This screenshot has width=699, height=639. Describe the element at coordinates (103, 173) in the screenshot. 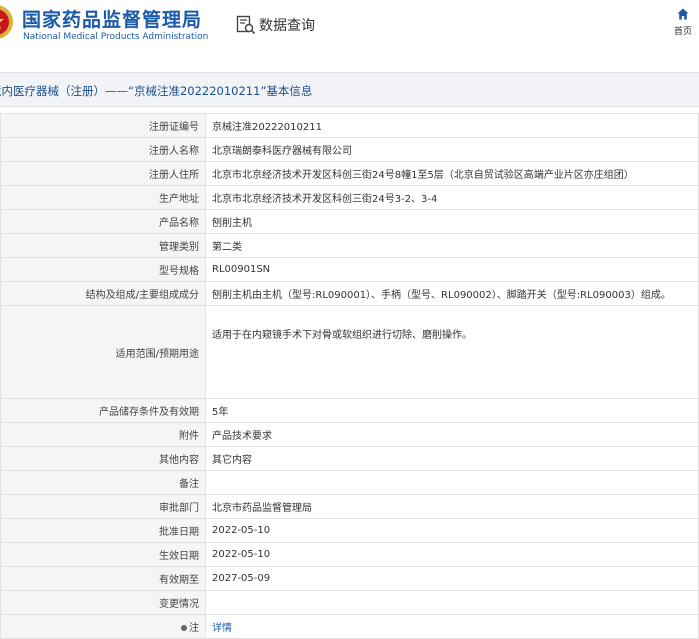

I see `field-label: 注册人住所` at that location.